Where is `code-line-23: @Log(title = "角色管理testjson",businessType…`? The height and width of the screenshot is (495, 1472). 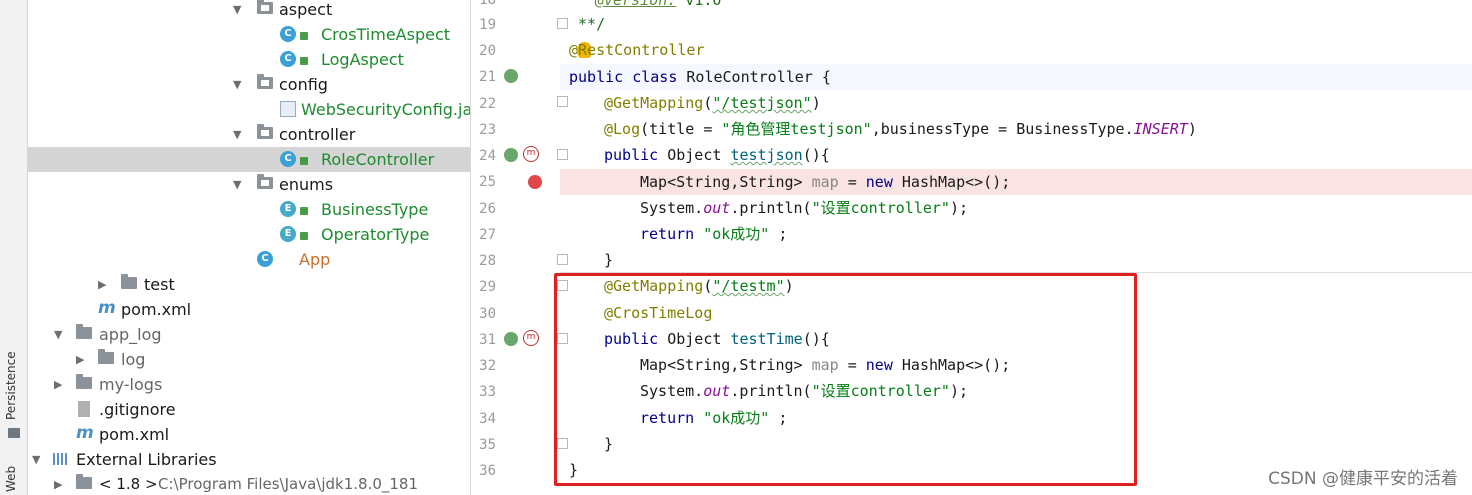 code-line-23: @Log(title = "角色管理testjson",businessType… is located at coordinates (900, 129).